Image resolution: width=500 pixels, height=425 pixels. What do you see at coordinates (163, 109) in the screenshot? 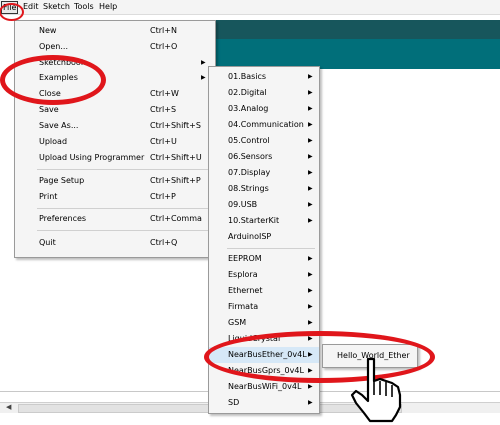
I see `menu-item-shortcut: Ctrl+S` at bounding box center [163, 109].